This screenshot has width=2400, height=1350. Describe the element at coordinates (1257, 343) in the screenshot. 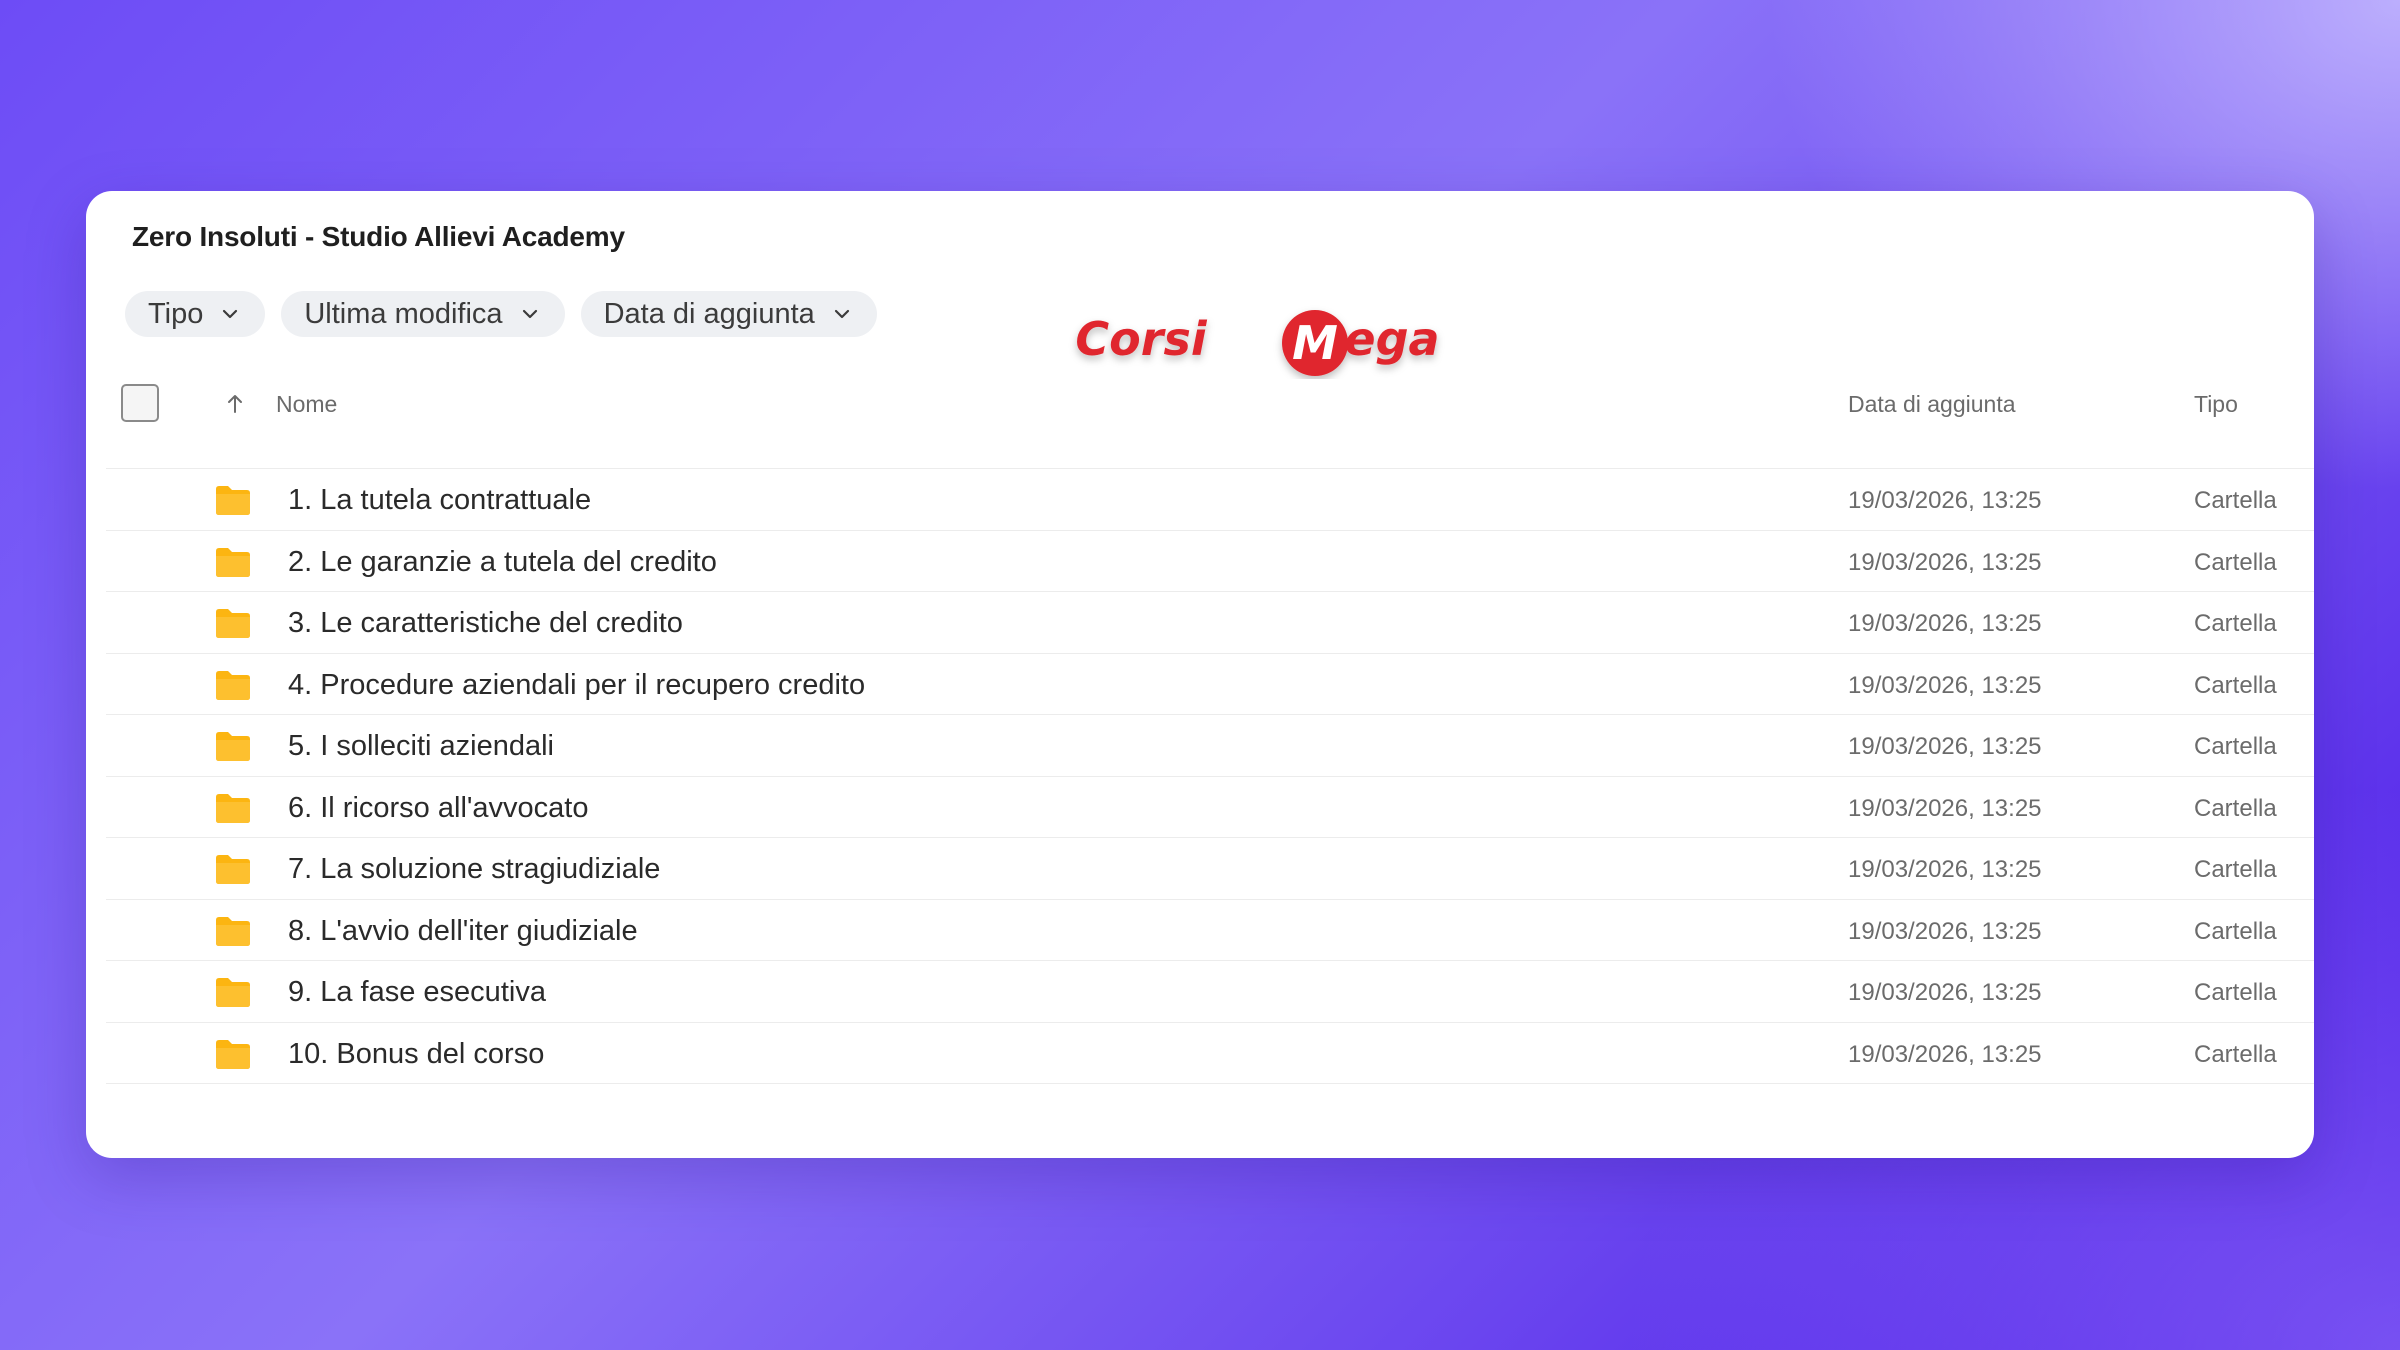

I see `corsi-mega-watermark-logo: Corsi M ega` at that location.